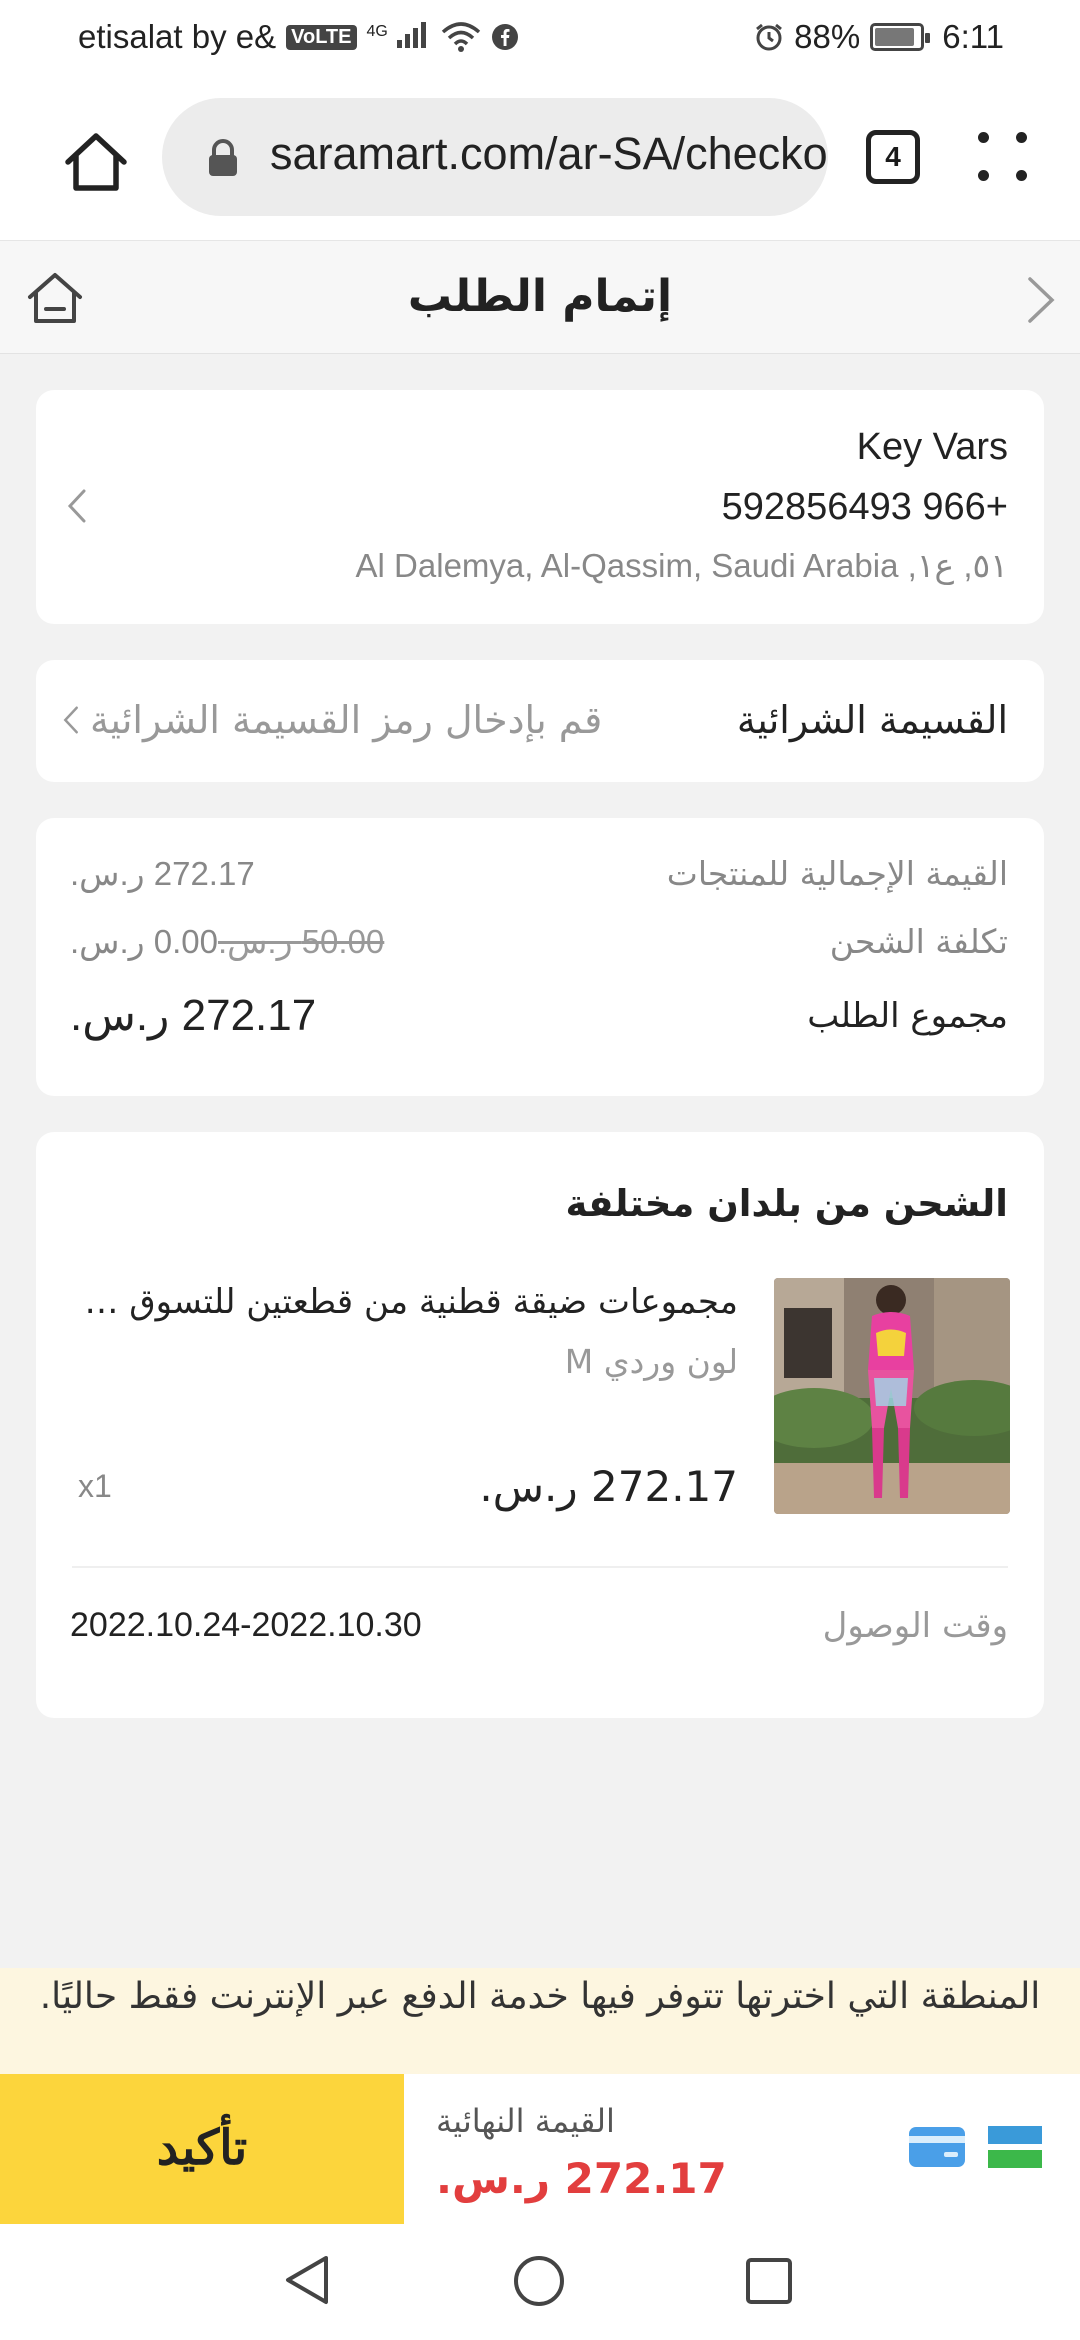 This screenshot has height=2340, width=1080. I want to click on home-circle-icon, so click(539, 2281).